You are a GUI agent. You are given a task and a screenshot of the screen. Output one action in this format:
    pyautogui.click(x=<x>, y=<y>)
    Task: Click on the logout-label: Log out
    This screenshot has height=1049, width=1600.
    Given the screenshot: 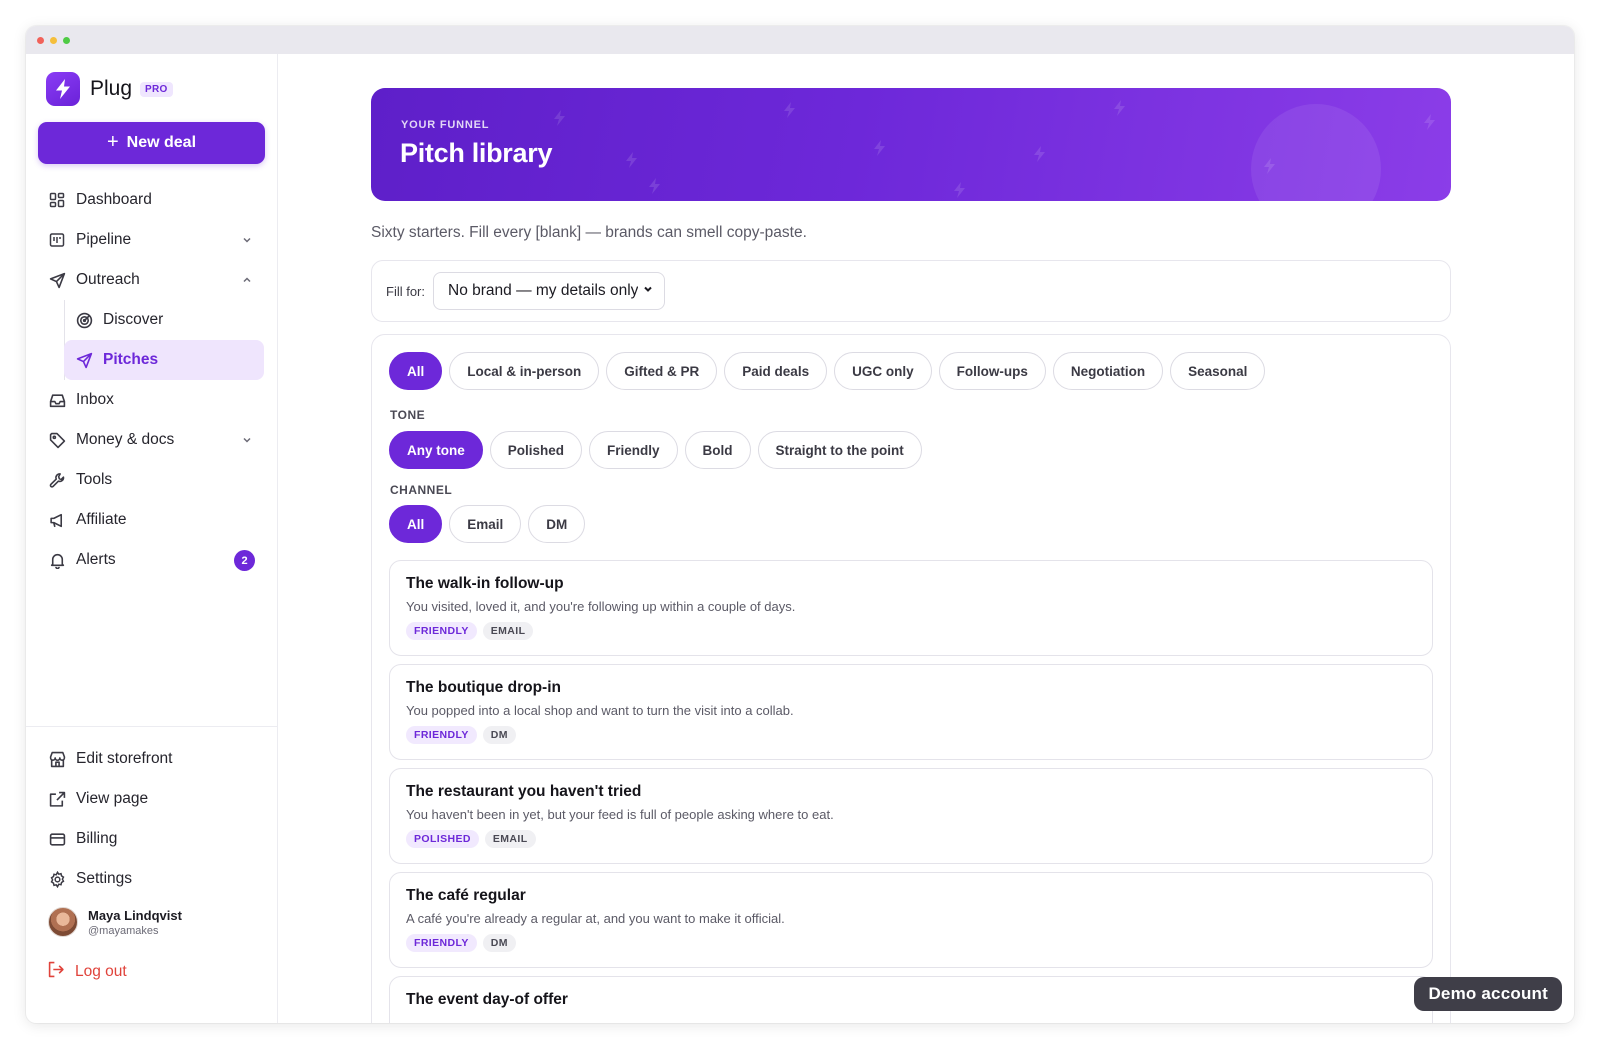 What is the action you would take?
    pyautogui.click(x=101, y=971)
    